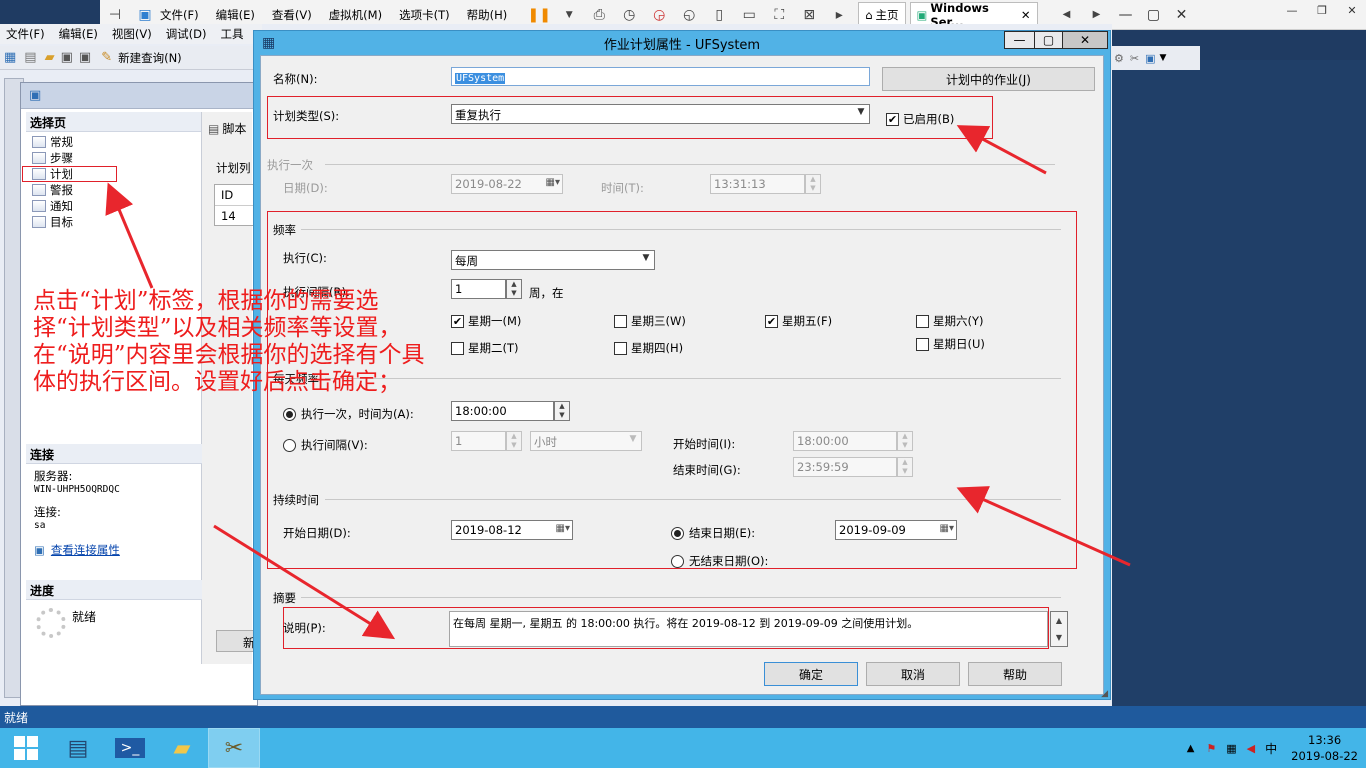 This screenshot has height=768, width=1366. I want to click on schedule-type-select: 重复执行 ▼, so click(660, 114).